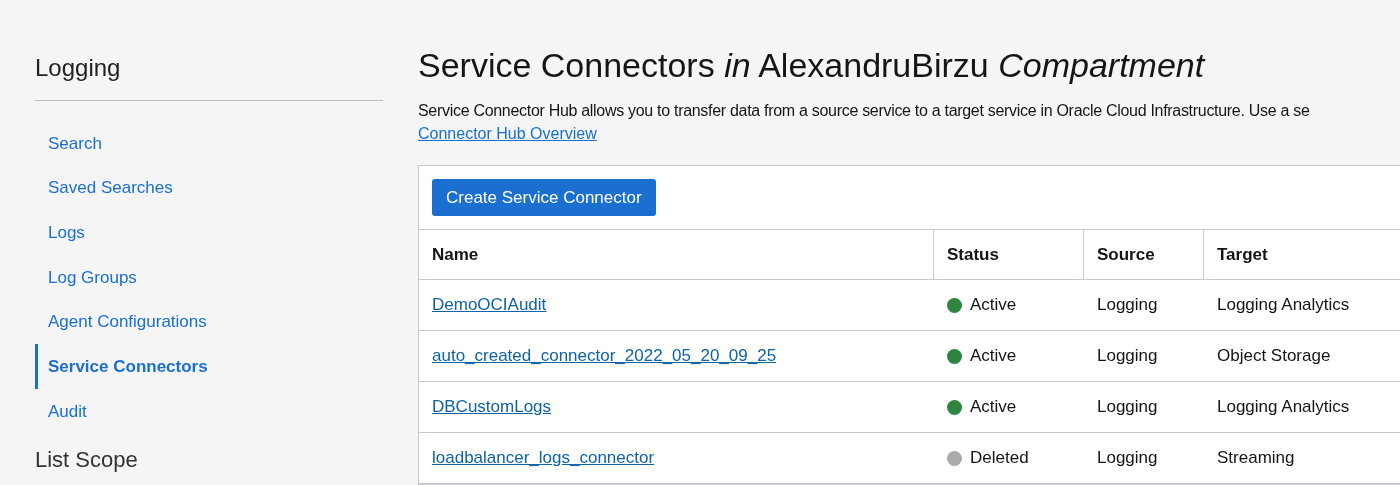 The image size is (1400, 485). What do you see at coordinates (604, 356) in the screenshot?
I see `connector-link: auto_created_connector_2022_05_20_09_25` at bounding box center [604, 356].